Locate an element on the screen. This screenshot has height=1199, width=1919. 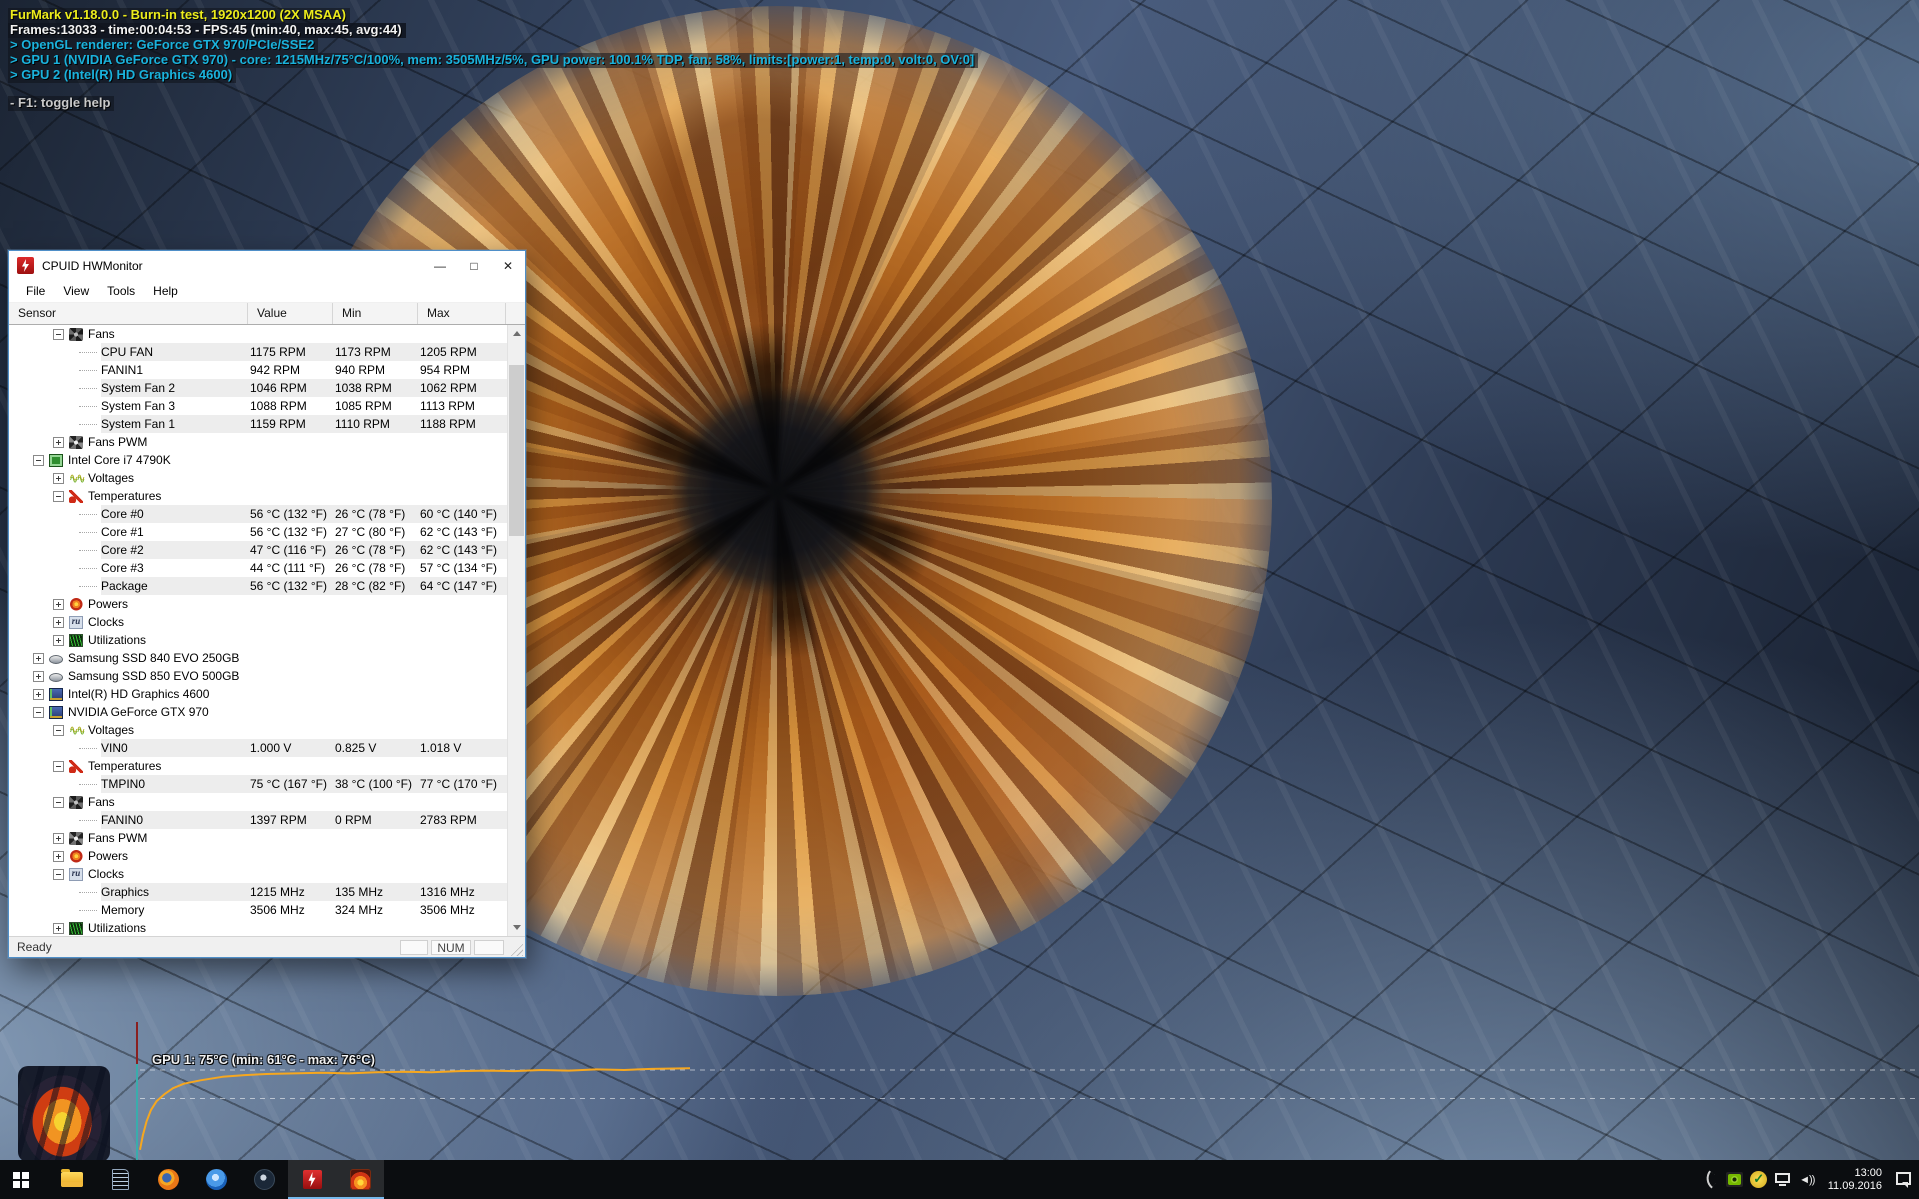
column-header-sensor: Sensor is located at coordinates (128, 313).